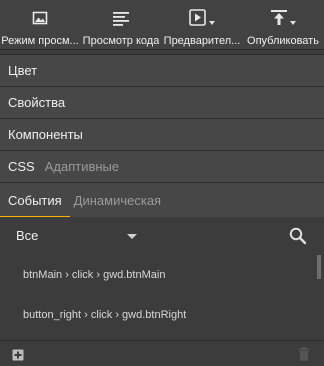  Describe the element at coordinates (162, 166) in the screenshot. I see `section-css: CSS Адаптивные` at that location.